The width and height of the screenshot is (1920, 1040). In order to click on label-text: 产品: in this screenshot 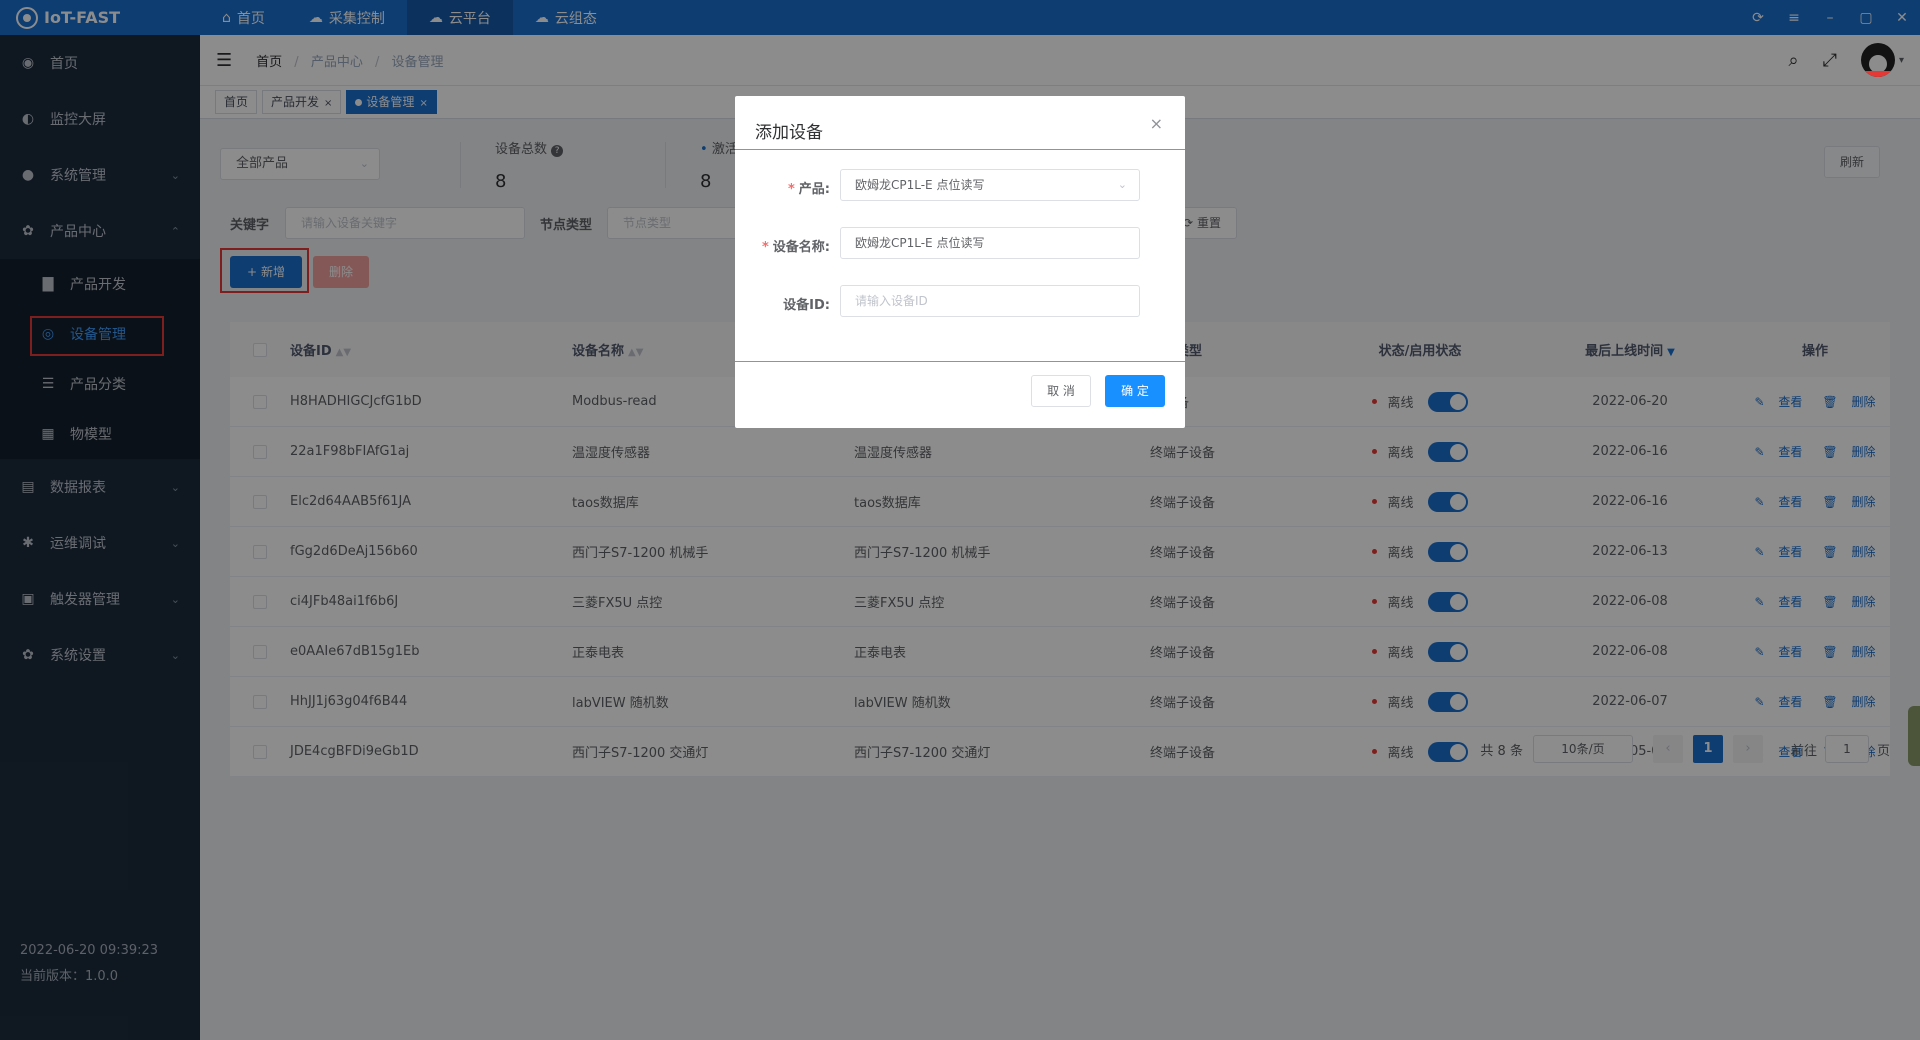, I will do `click(814, 189)`.